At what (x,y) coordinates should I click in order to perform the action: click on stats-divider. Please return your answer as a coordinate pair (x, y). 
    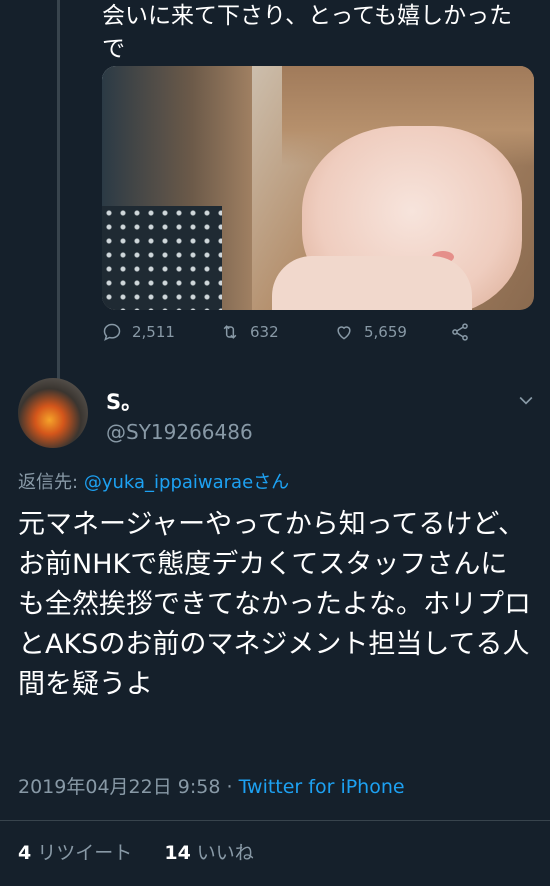
    Looking at the image, I should click on (275, 820).